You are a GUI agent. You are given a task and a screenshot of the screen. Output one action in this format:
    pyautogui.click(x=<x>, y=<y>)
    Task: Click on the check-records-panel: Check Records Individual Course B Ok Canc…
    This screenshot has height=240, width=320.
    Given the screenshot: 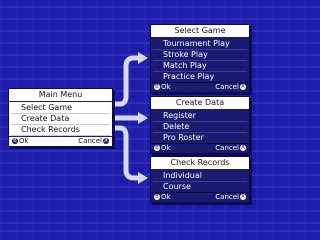 What is the action you would take?
    pyautogui.click(x=200, y=179)
    